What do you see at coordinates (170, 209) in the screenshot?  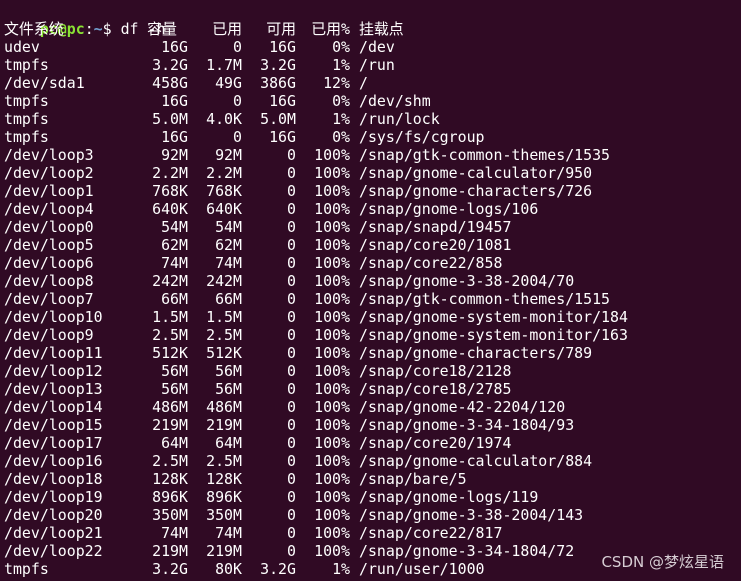 I see `row-size: 640K` at bounding box center [170, 209].